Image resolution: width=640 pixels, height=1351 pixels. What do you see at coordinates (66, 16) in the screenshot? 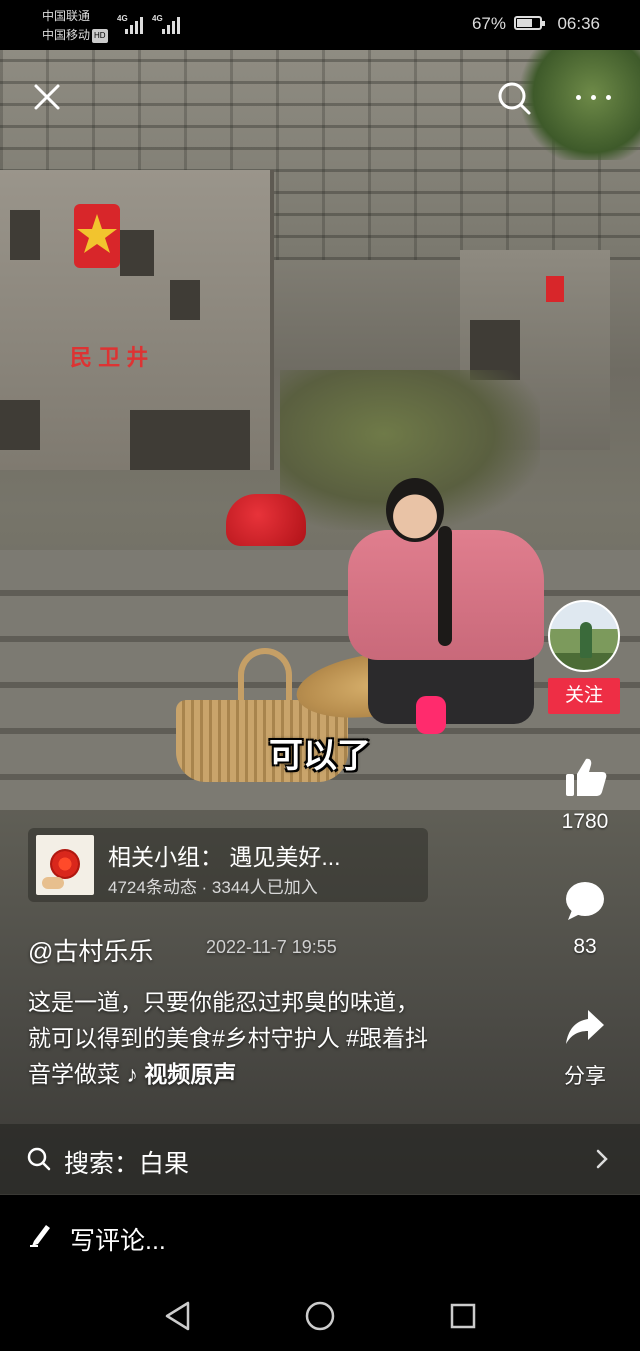
I see `carrier-1: 中国联通` at bounding box center [66, 16].